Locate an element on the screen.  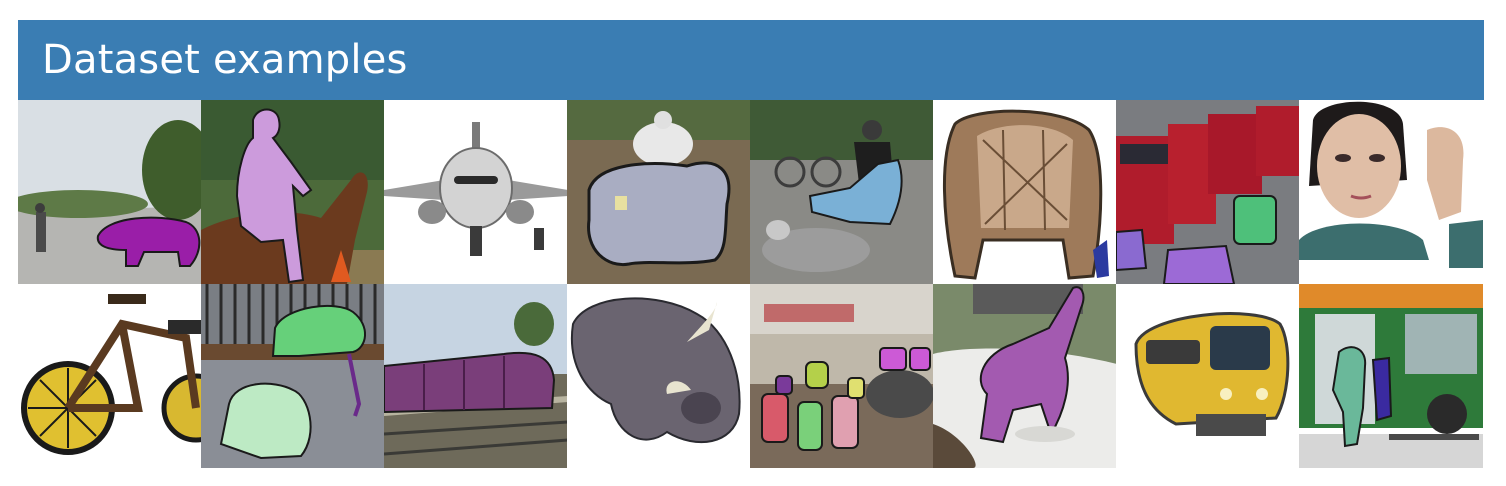
woman-face-image is located at coordinates (1391, 192).